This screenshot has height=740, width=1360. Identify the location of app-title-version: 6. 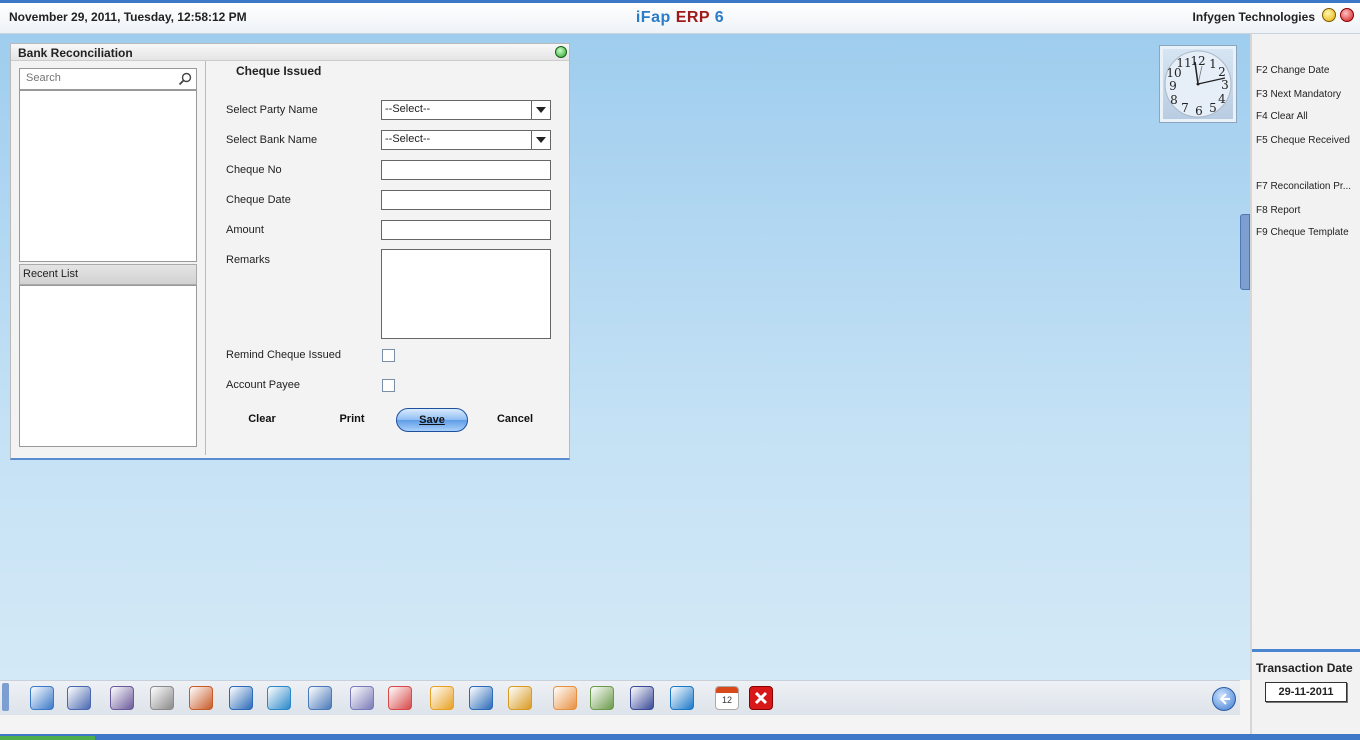
(719, 17).